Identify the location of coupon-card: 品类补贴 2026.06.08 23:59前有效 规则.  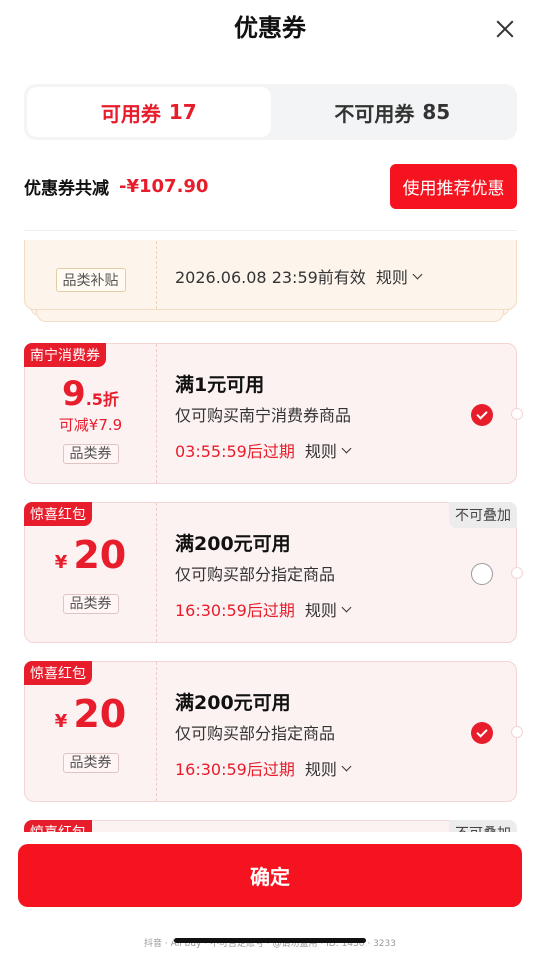
(270, 275).